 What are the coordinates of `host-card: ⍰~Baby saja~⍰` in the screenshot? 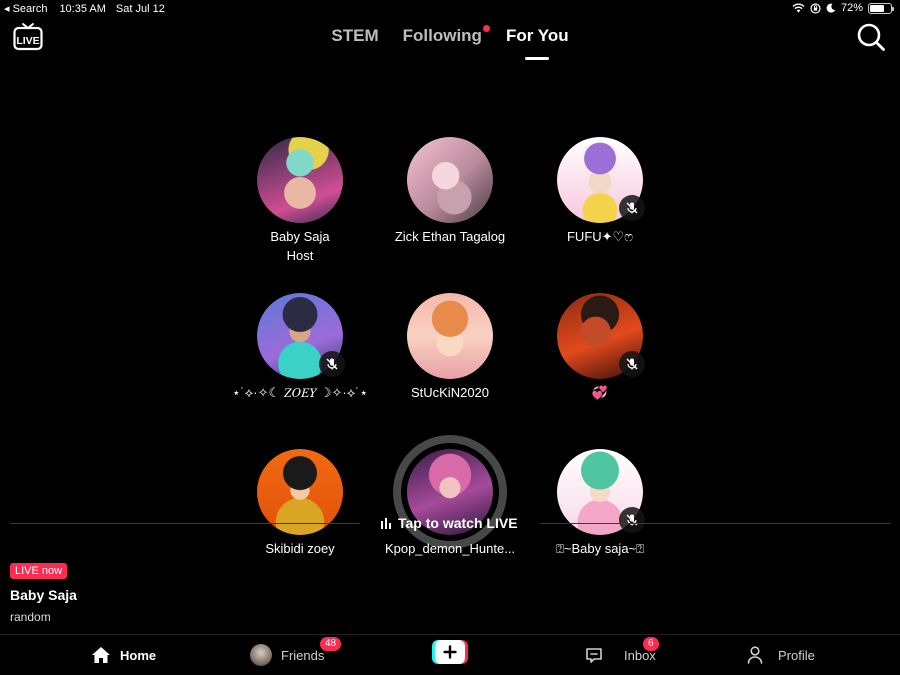 It's located at (600, 504).